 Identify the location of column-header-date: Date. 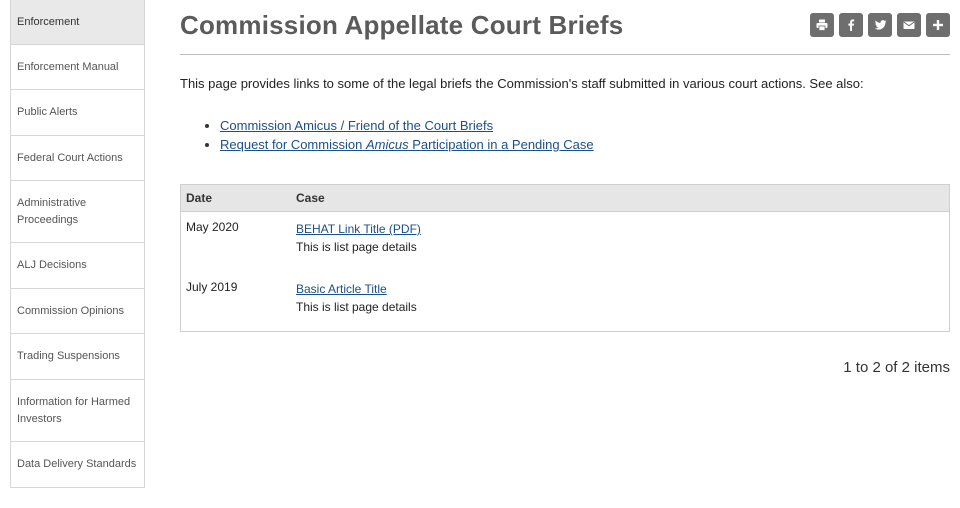
(236, 198).